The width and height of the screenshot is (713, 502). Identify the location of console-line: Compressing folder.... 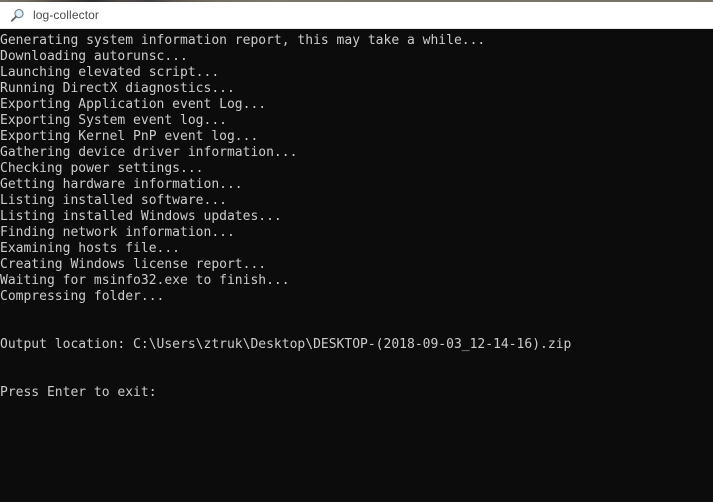
(82, 296).